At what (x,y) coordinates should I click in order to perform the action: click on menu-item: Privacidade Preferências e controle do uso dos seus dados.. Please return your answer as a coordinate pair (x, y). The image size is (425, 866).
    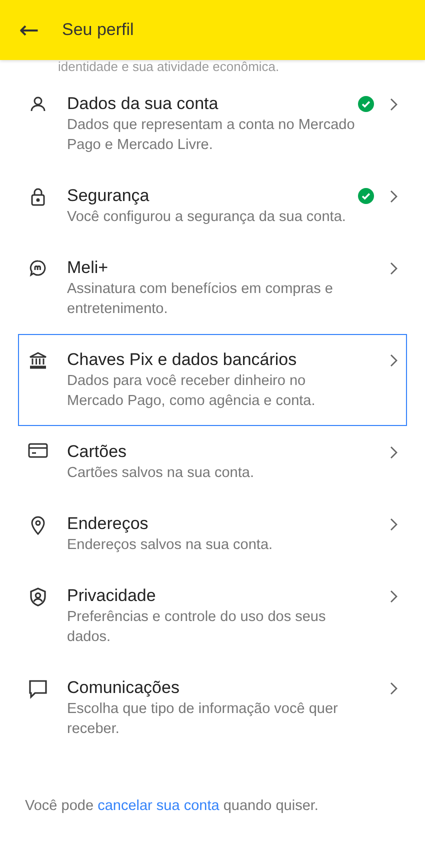
    Looking at the image, I should click on (212, 616).